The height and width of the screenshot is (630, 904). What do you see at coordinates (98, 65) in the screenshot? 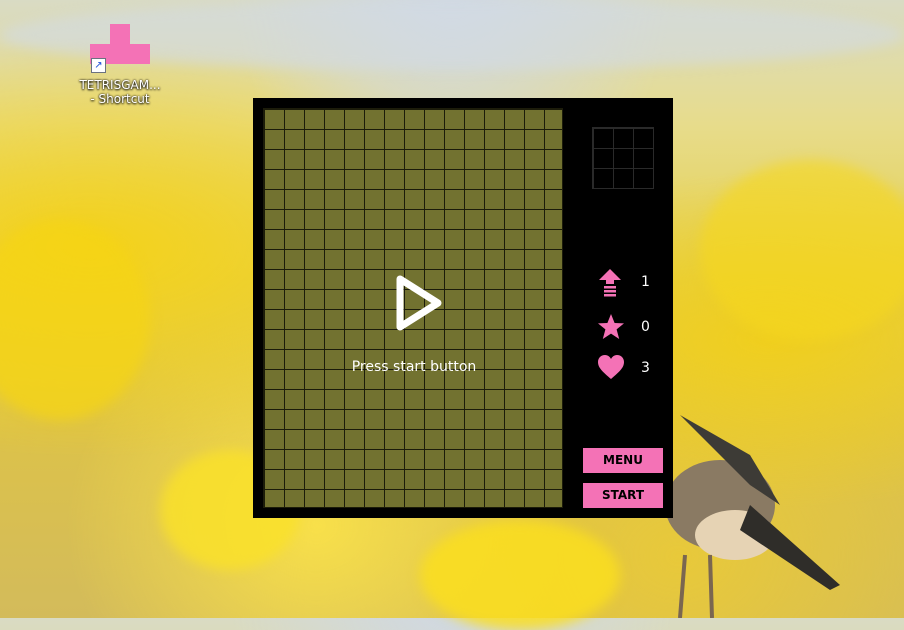
I see `shortcut-arrow-icon: ↗` at bounding box center [98, 65].